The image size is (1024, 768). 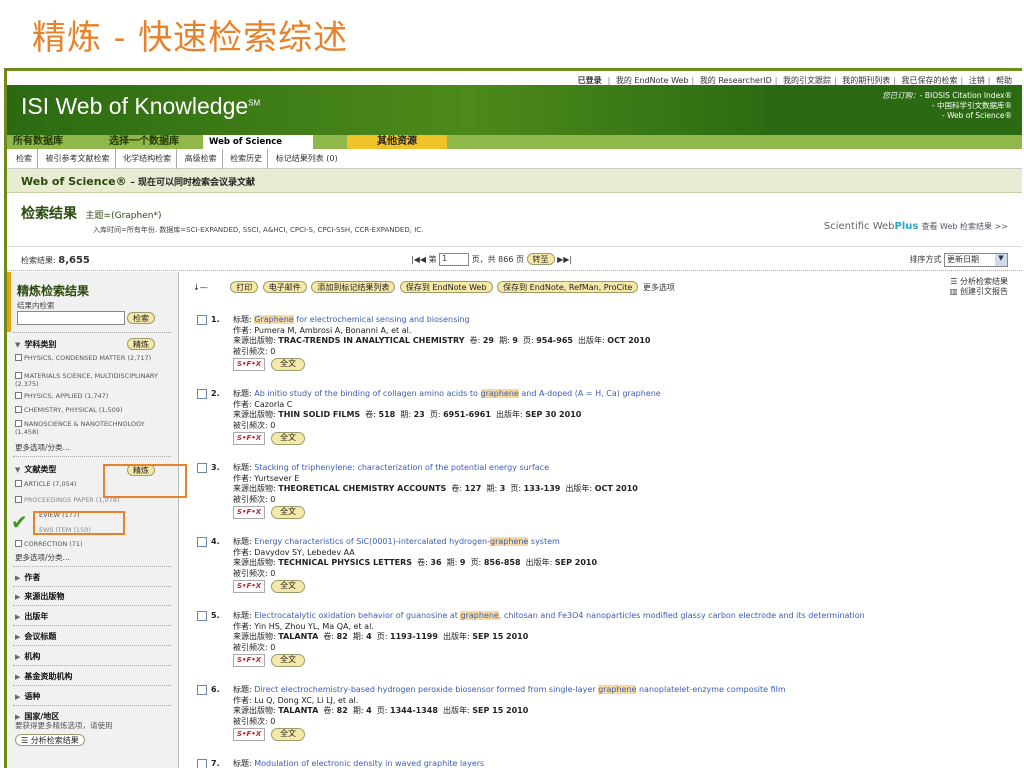 I want to click on first-page-icon: |◀◀, so click(x=418, y=259).